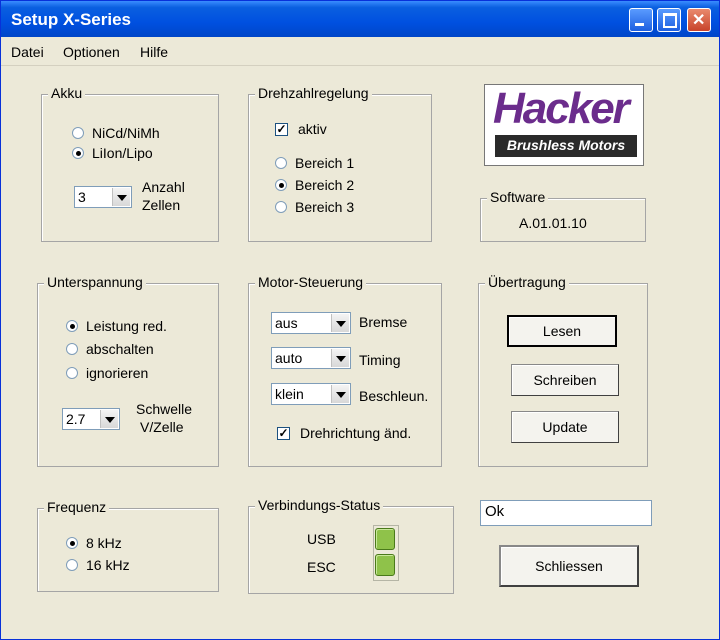 The height and width of the screenshot is (640, 720). Describe the element at coordinates (553, 223) in the screenshot. I see `software-version: A.01.01.10` at that location.